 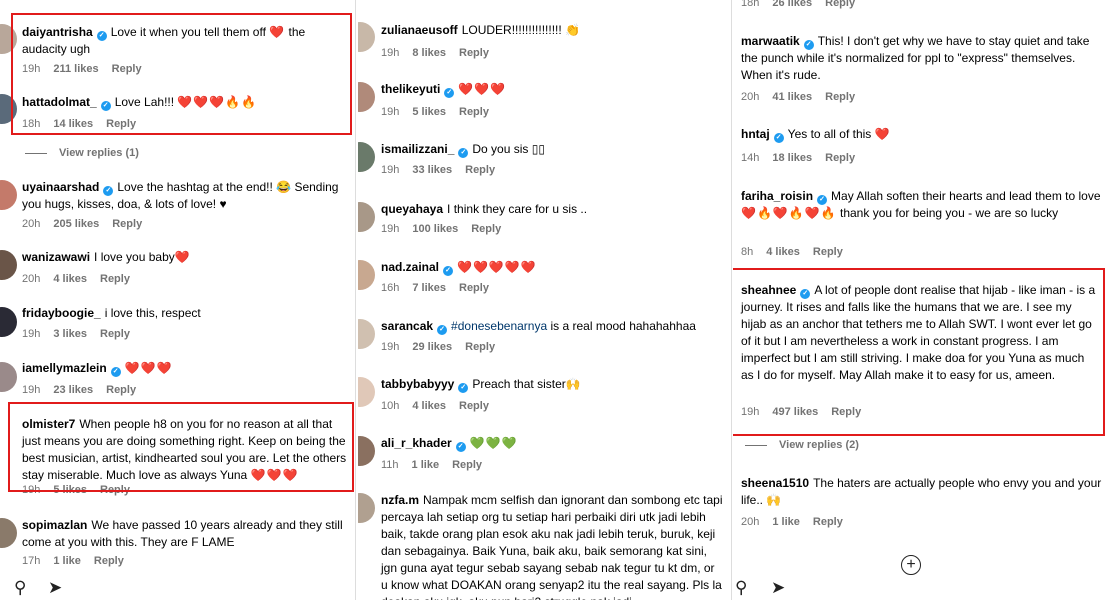 What do you see at coordinates (407, 326) in the screenshot?
I see `comment-username: sarancak` at bounding box center [407, 326].